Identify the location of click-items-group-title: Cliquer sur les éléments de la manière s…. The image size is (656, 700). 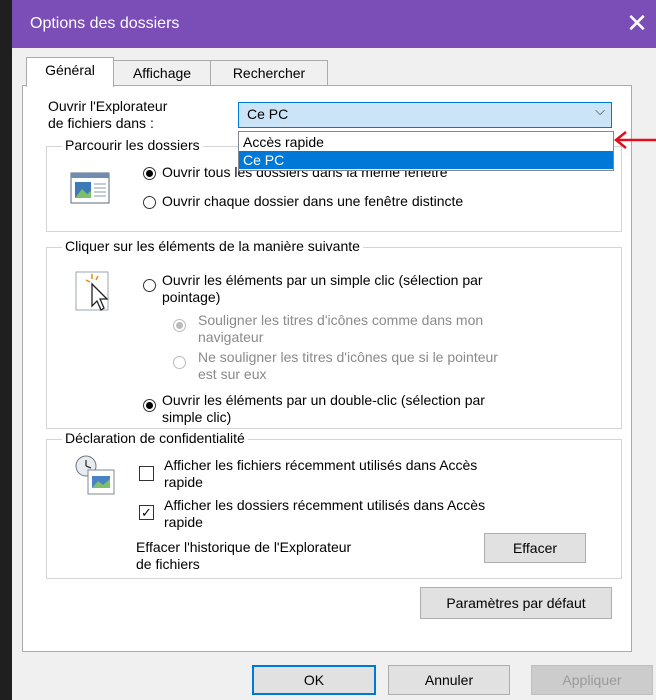
(212, 246).